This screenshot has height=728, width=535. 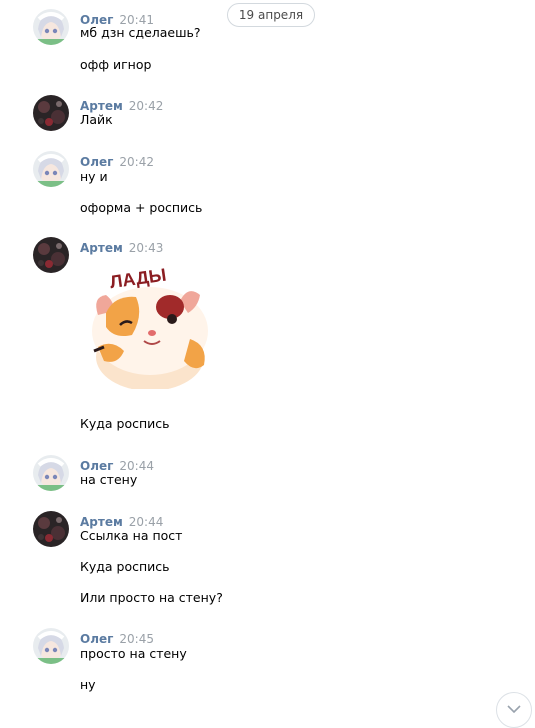 I want to click on message-text: офф игнор, so click(x=116, y=64).